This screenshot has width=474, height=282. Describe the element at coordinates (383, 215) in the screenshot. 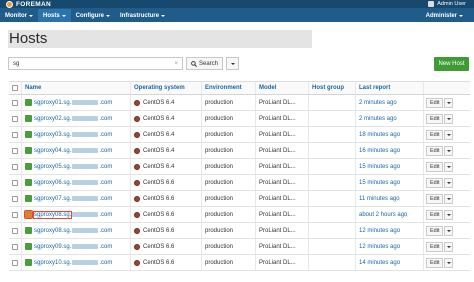

I see `last-report-link: about 2 hours ago` at that location.